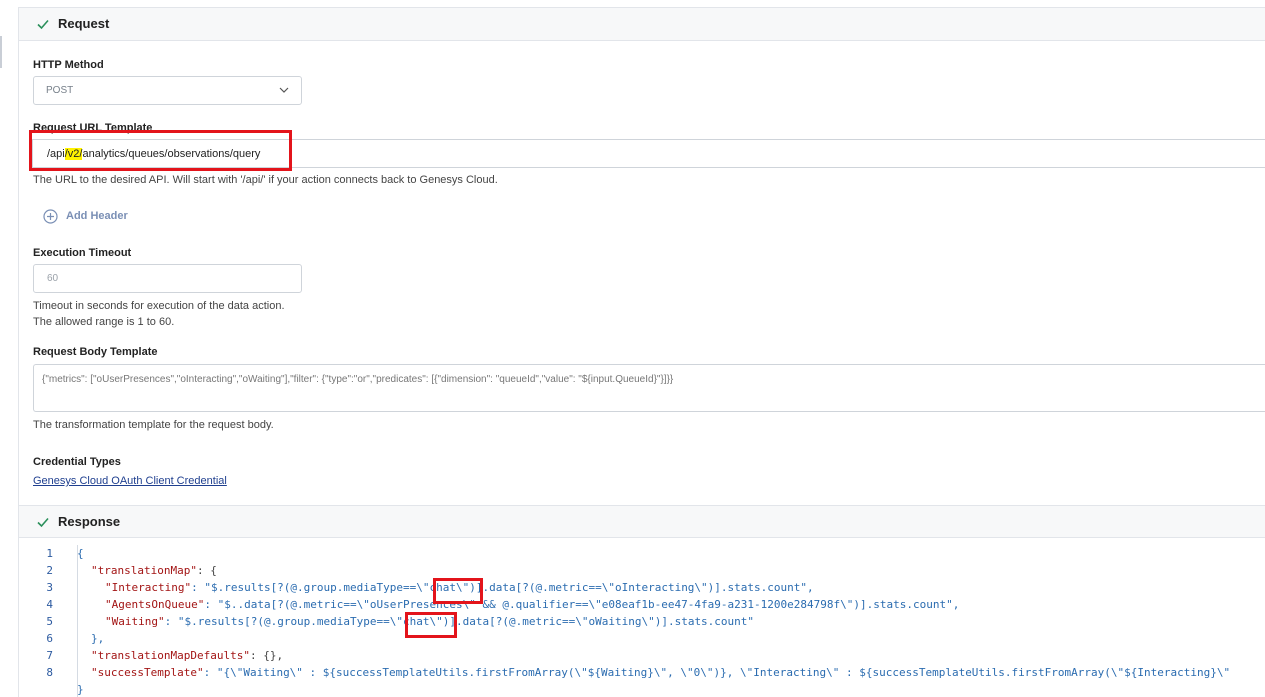 Image resolution: width=1265 pixels, height=697 pixels. Describe the element at coordinates (284, 90) in the screenshot. I see `chevron-down-icon` at that location.